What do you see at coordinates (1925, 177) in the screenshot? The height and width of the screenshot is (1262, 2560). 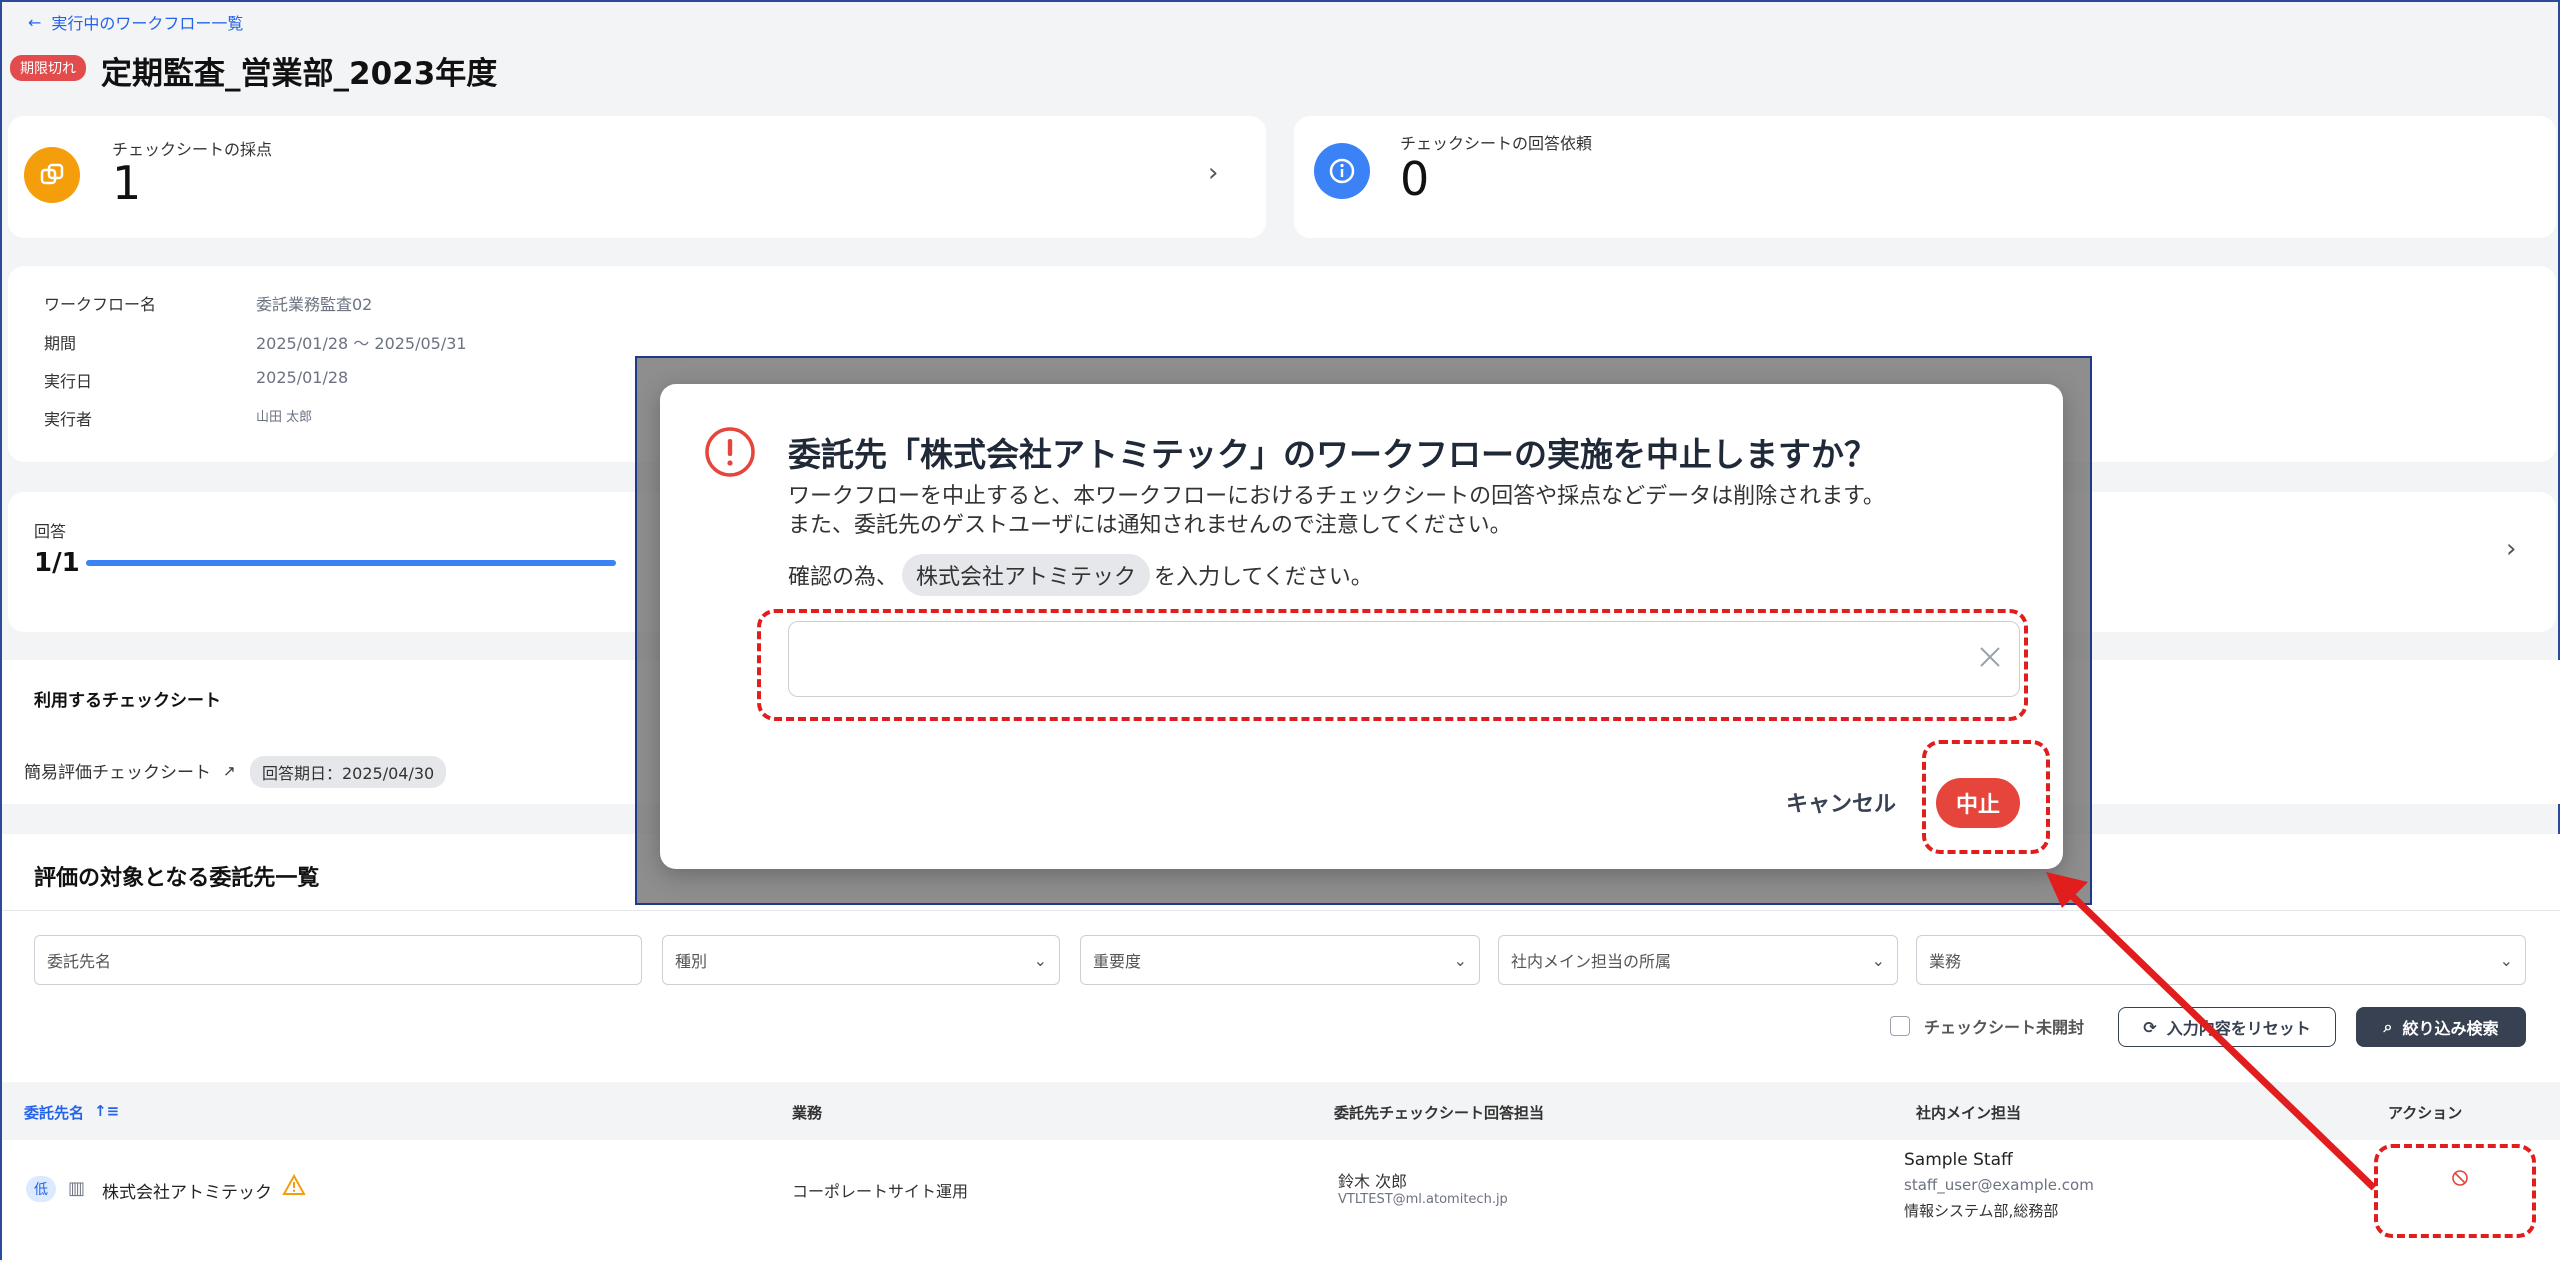 I see `request-card: チェックシートの回答依頼 0` at bounding box center [1925, 177].